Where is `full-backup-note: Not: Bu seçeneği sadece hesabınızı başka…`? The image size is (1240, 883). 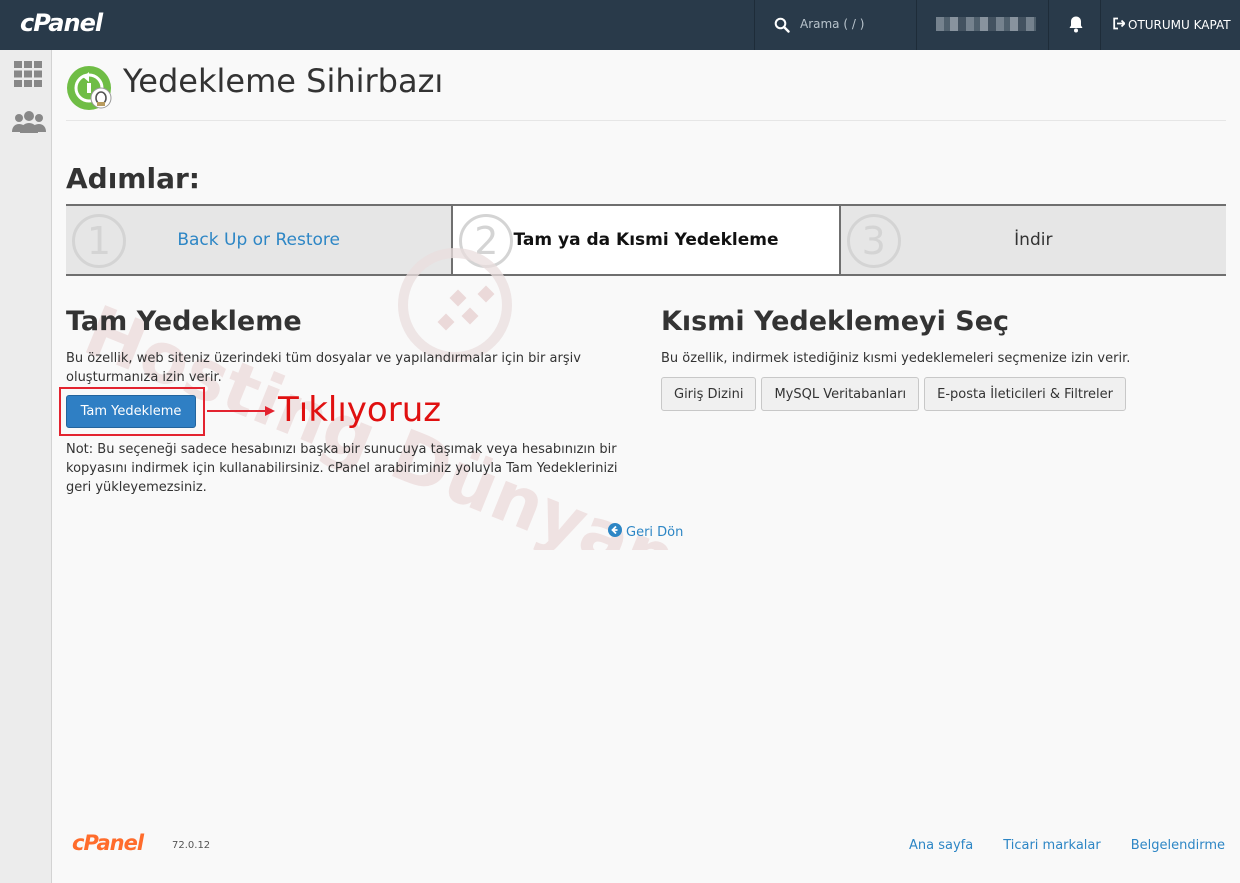 full-backup-note: Not: Bu seçeneği sadece hesabınızı başka… is located at coordinates (342, 468).